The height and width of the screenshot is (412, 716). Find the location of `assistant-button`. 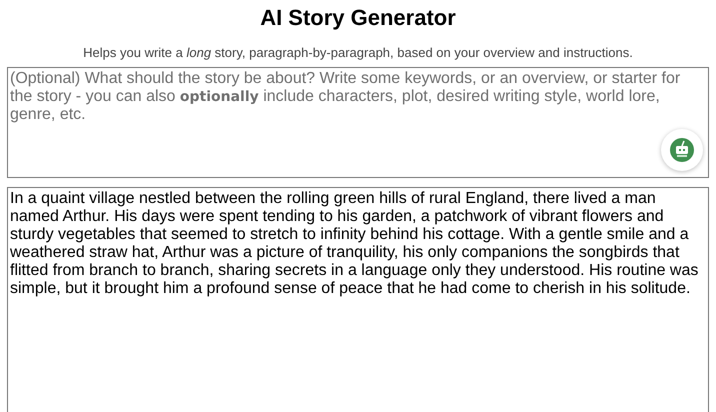

assistant-button is located at coordinates (682, 150).